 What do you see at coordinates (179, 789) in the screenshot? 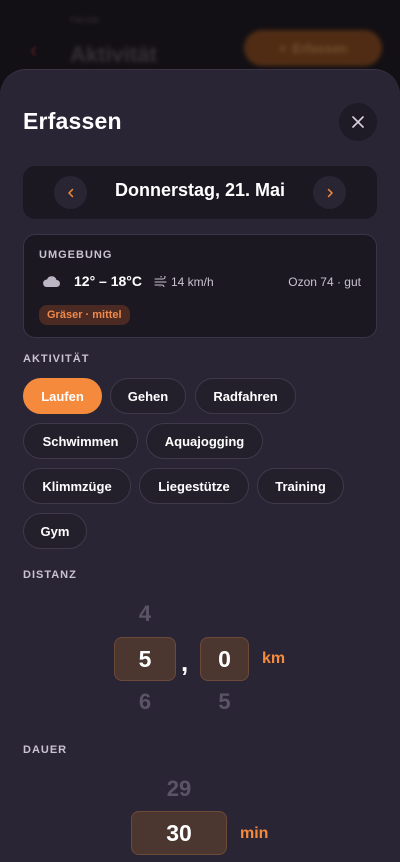
I see `duration-previous: 29` at bounding box center [179, 789].